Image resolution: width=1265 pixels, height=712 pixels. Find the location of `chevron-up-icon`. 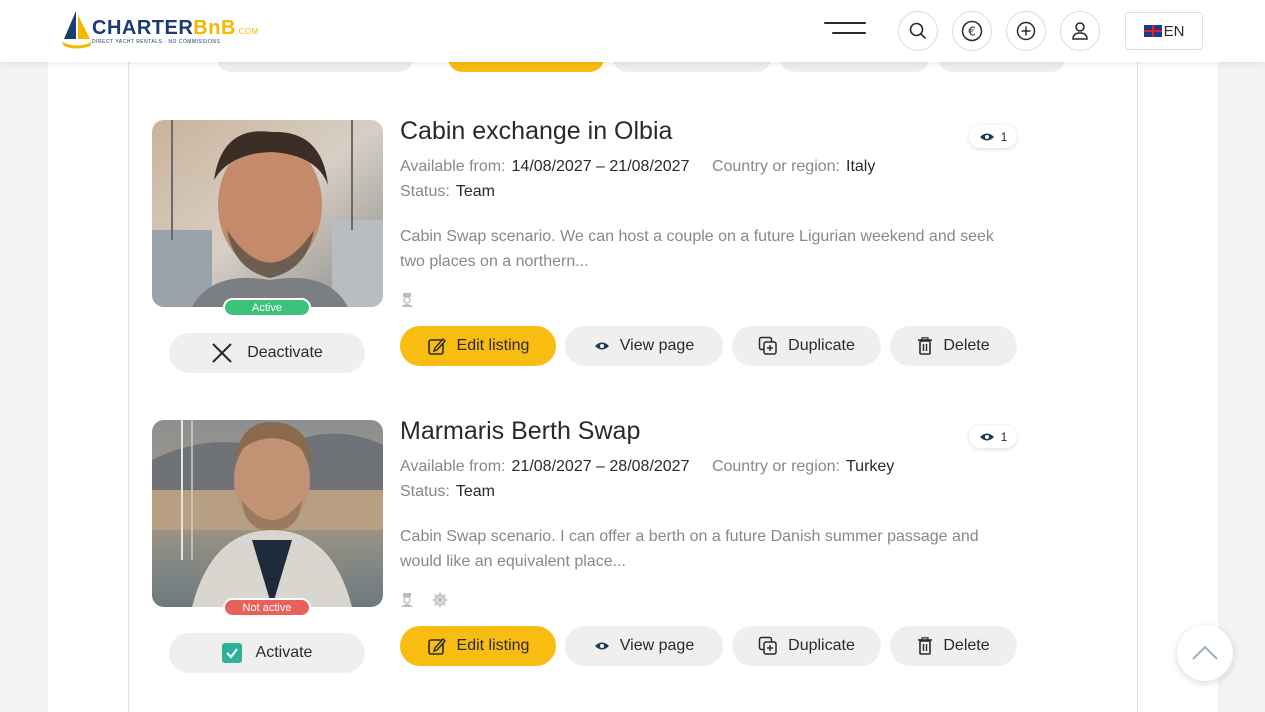

chevron-up-icon is located at coordinates (1205, 652).